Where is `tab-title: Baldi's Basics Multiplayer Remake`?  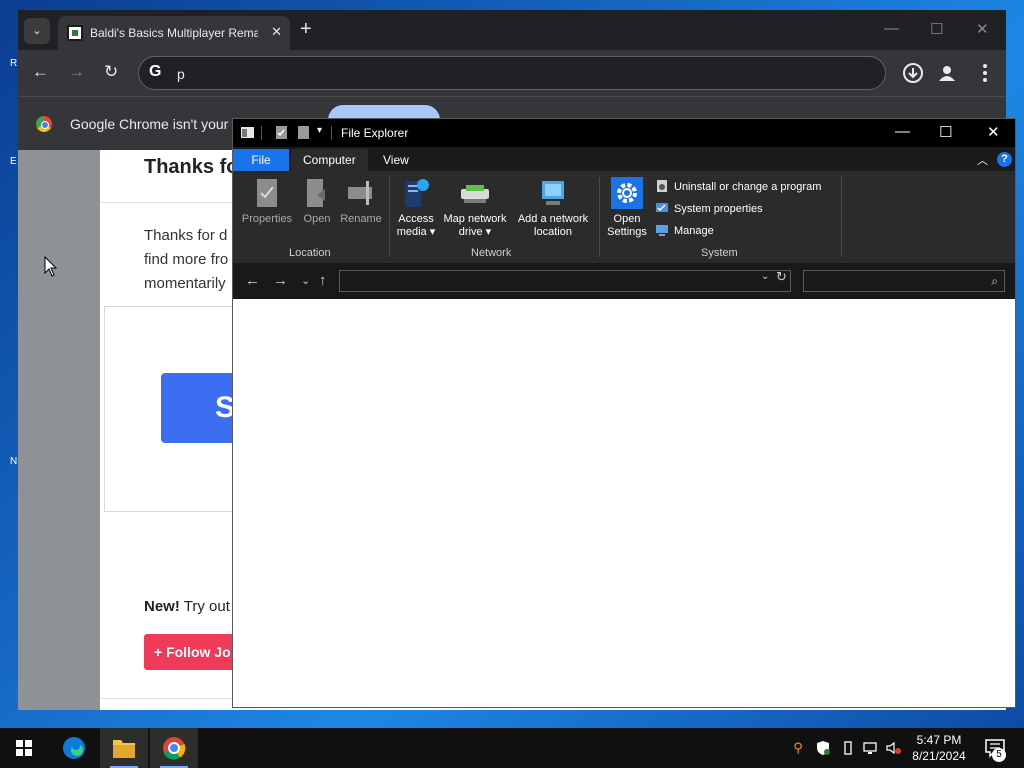
tab-title: Baldi's Basics Multiplayer Remake is located at coordinates (174, 33).